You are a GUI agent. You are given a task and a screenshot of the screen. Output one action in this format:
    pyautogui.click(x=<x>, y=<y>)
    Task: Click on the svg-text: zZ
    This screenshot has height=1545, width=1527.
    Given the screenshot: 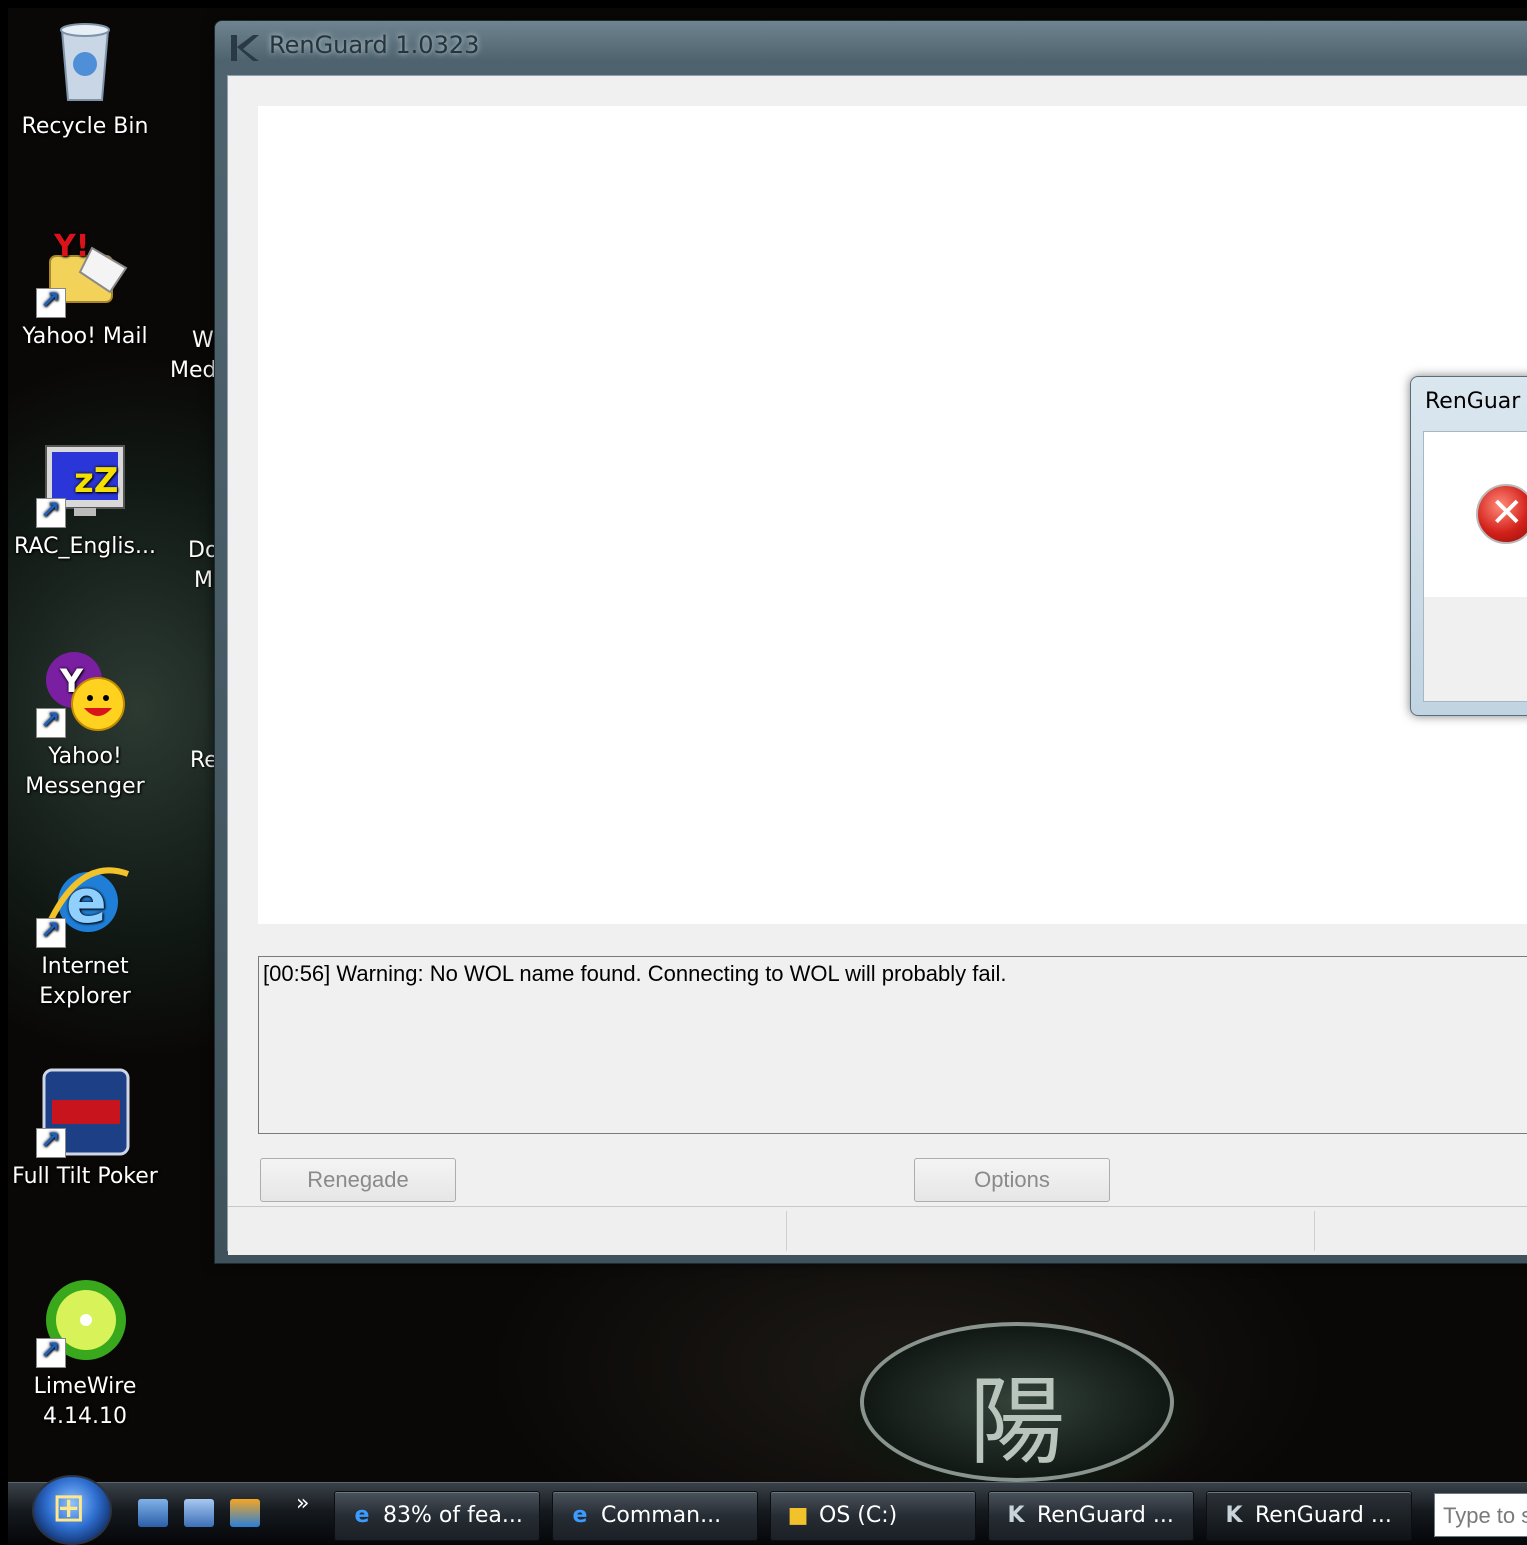 What is the action you would take?
    pyautogui.click(x=96, y=481)
    